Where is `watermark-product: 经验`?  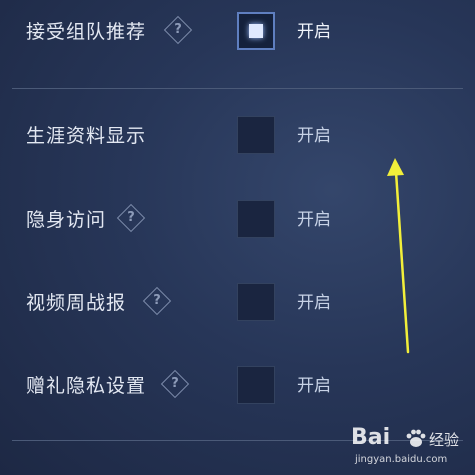
watermark-product: 经验 is located at coordinates (444, 440).